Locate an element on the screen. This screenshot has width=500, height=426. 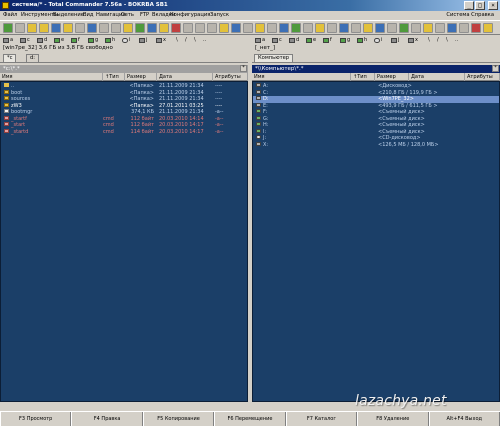
fkey-button: Alt+F4 Выход is located at coordinates (464, 419).